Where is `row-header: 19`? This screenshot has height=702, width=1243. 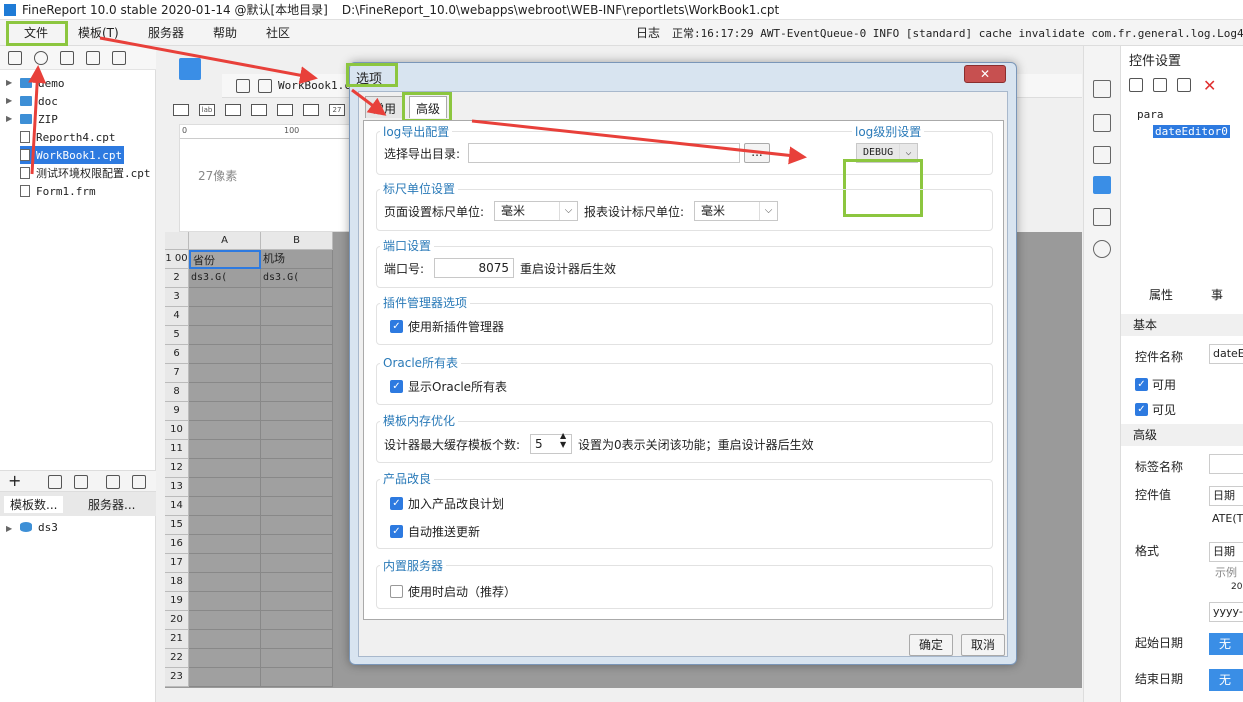
row-header: 19 is located at coordinates (177, 601).